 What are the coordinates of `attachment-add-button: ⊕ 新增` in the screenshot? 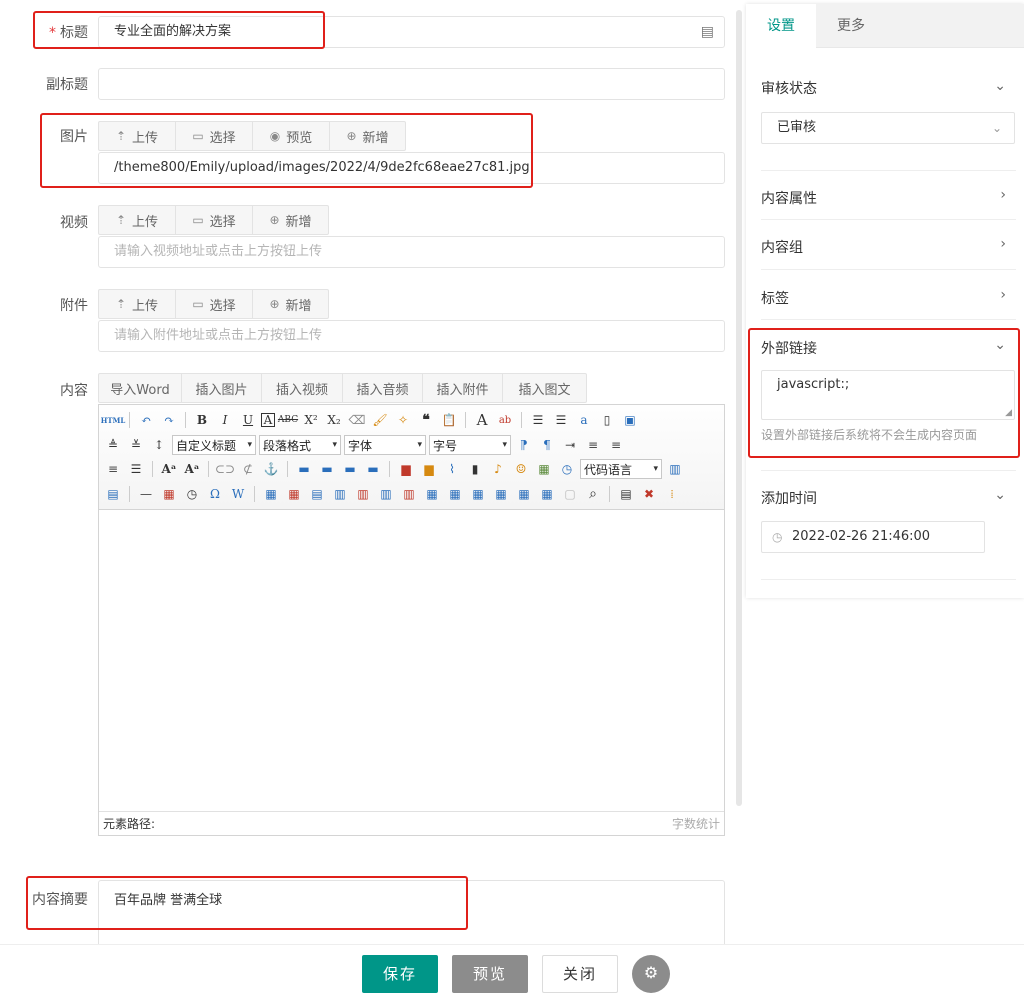 It's located at (290, 304).